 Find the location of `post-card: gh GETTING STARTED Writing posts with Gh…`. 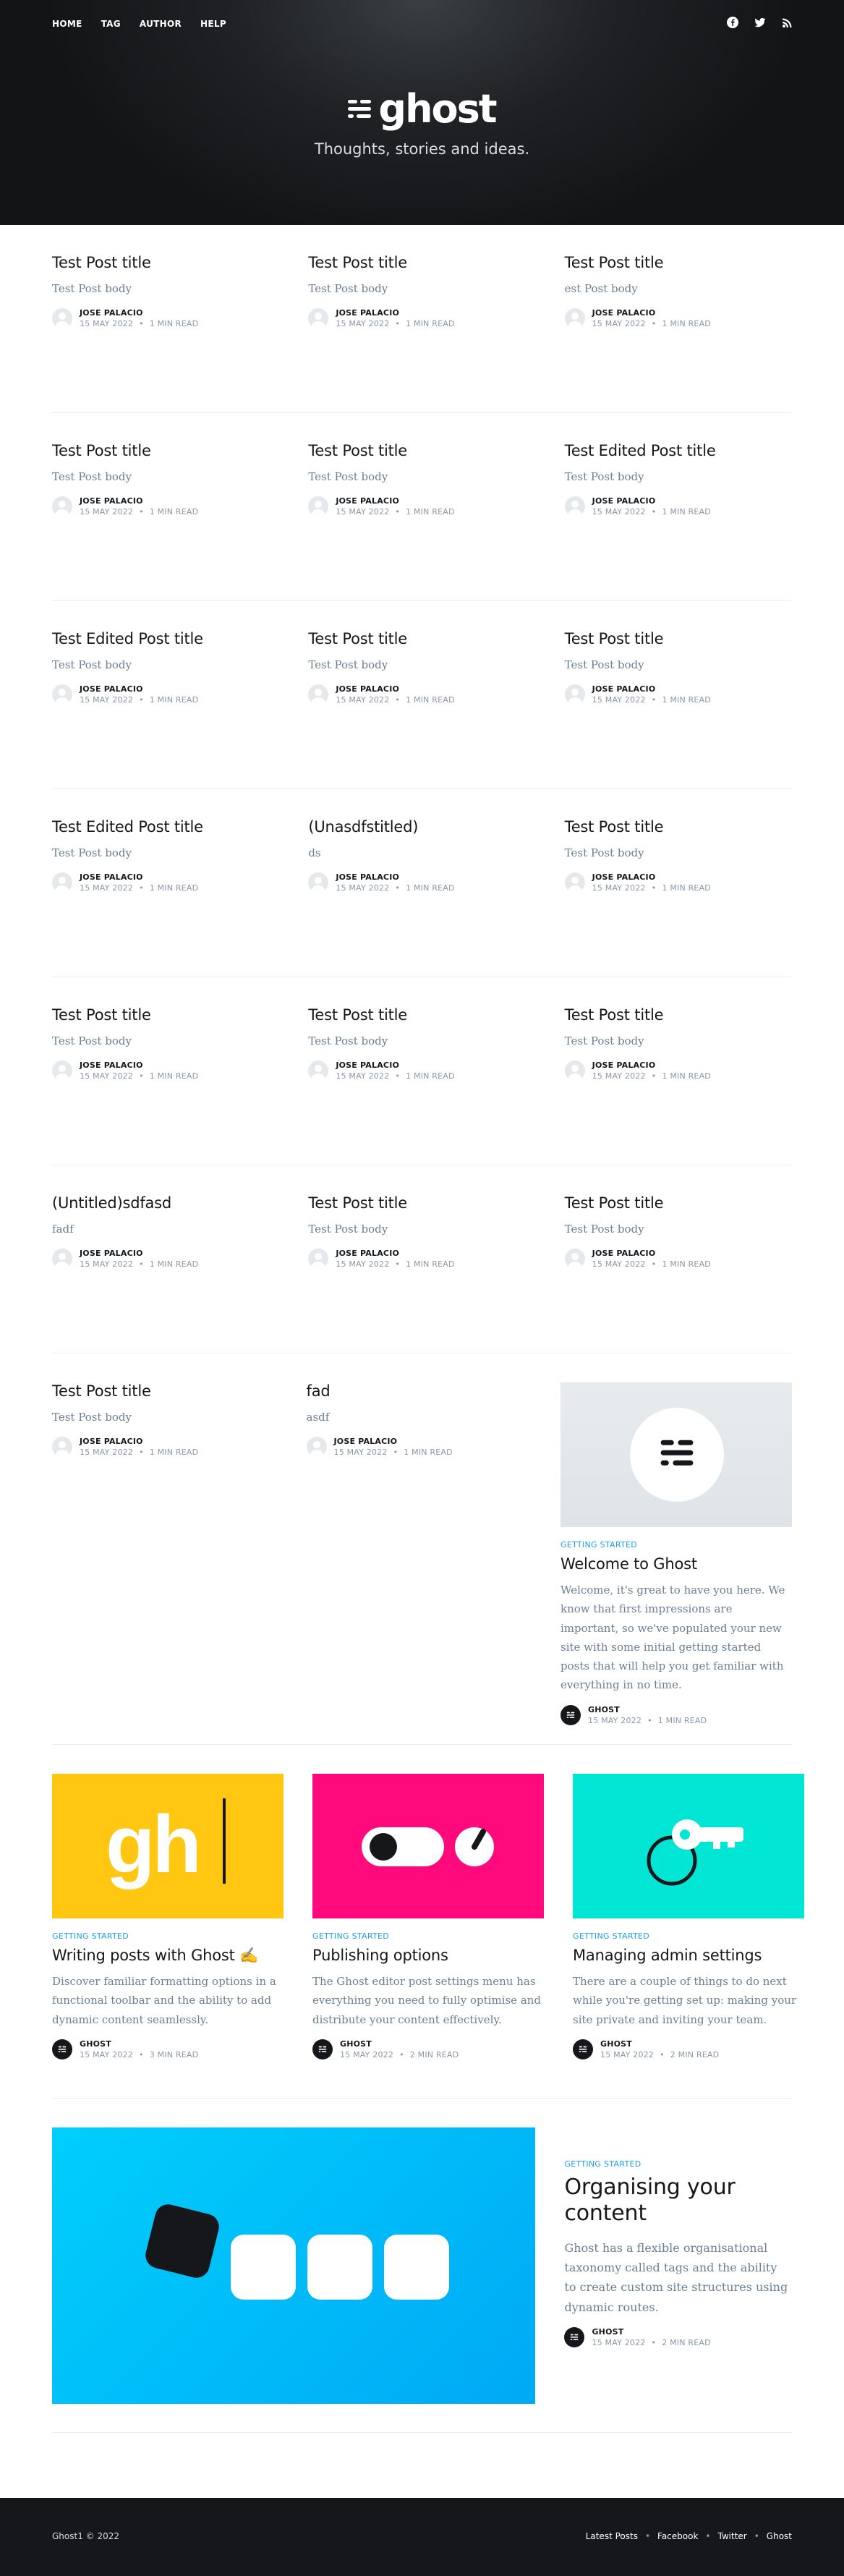

post-card: gh GETTING STARTED Writing posts with Gh… is located at coordinates (168, 1936).